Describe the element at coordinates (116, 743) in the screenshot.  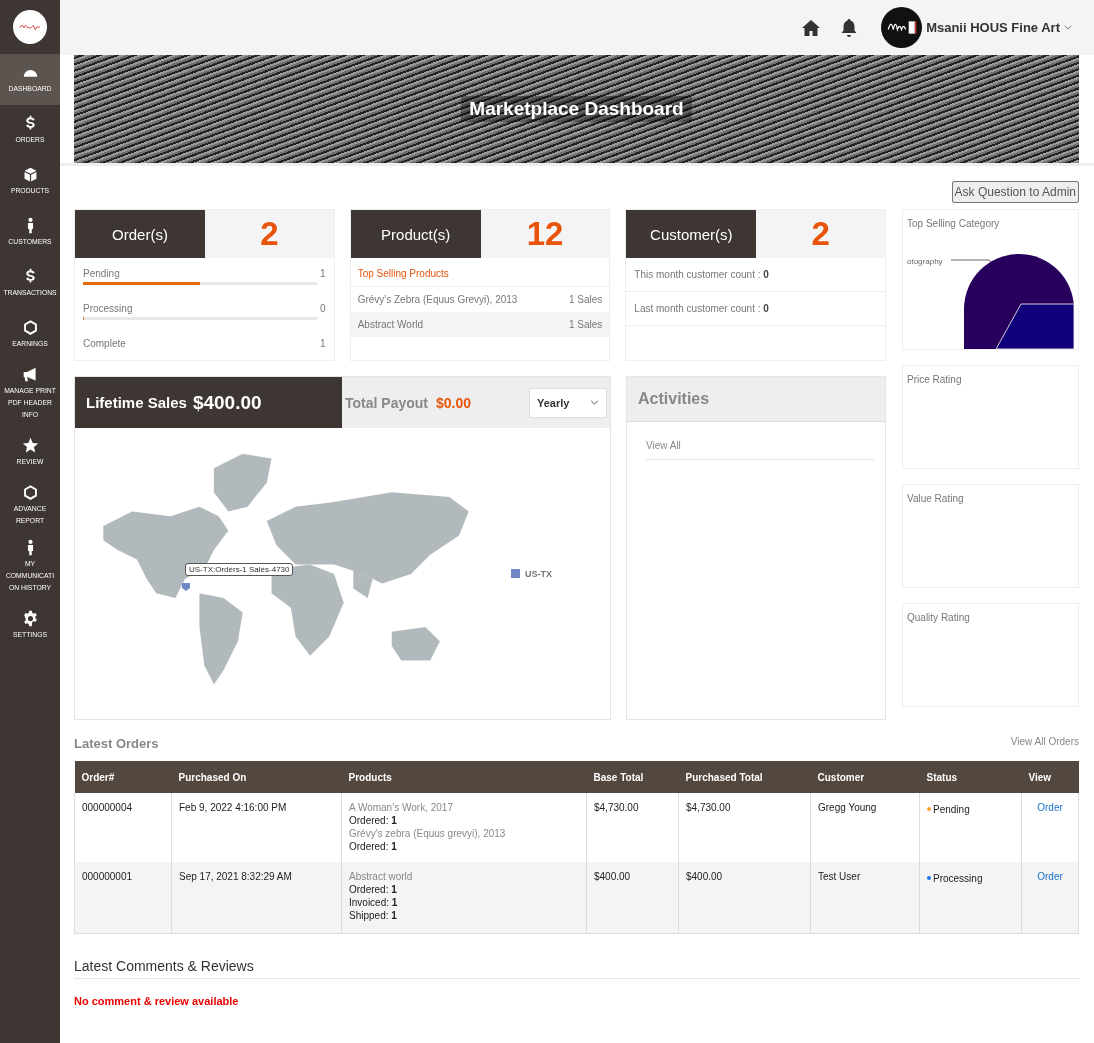
I see `section-title: Latest Orders` at that location.